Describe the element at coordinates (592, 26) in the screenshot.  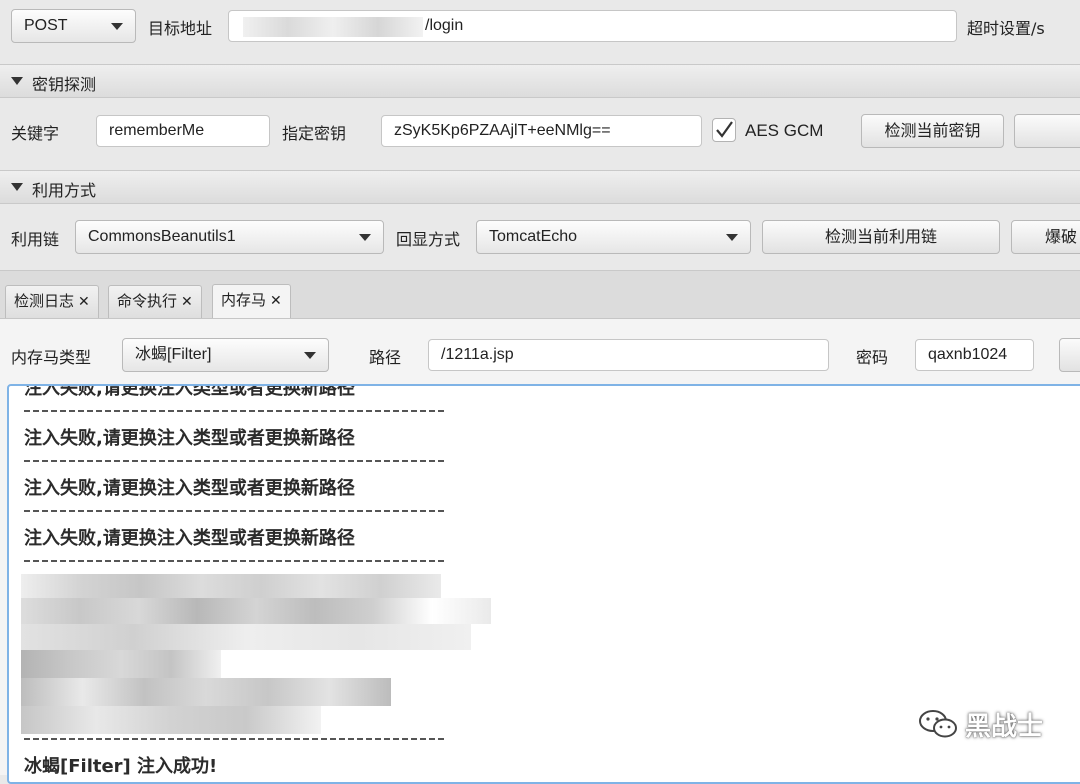
I see `target-url-input: /login` at that location.